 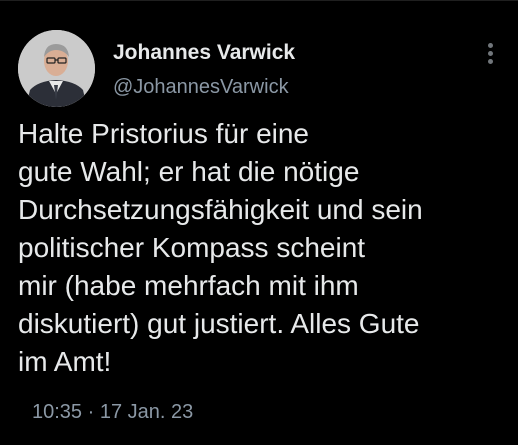 What do you see at coordinates (65, 361) in the screenshot?
I see `tweet-text-line: im Amt!` at bounding box center [65, 361].